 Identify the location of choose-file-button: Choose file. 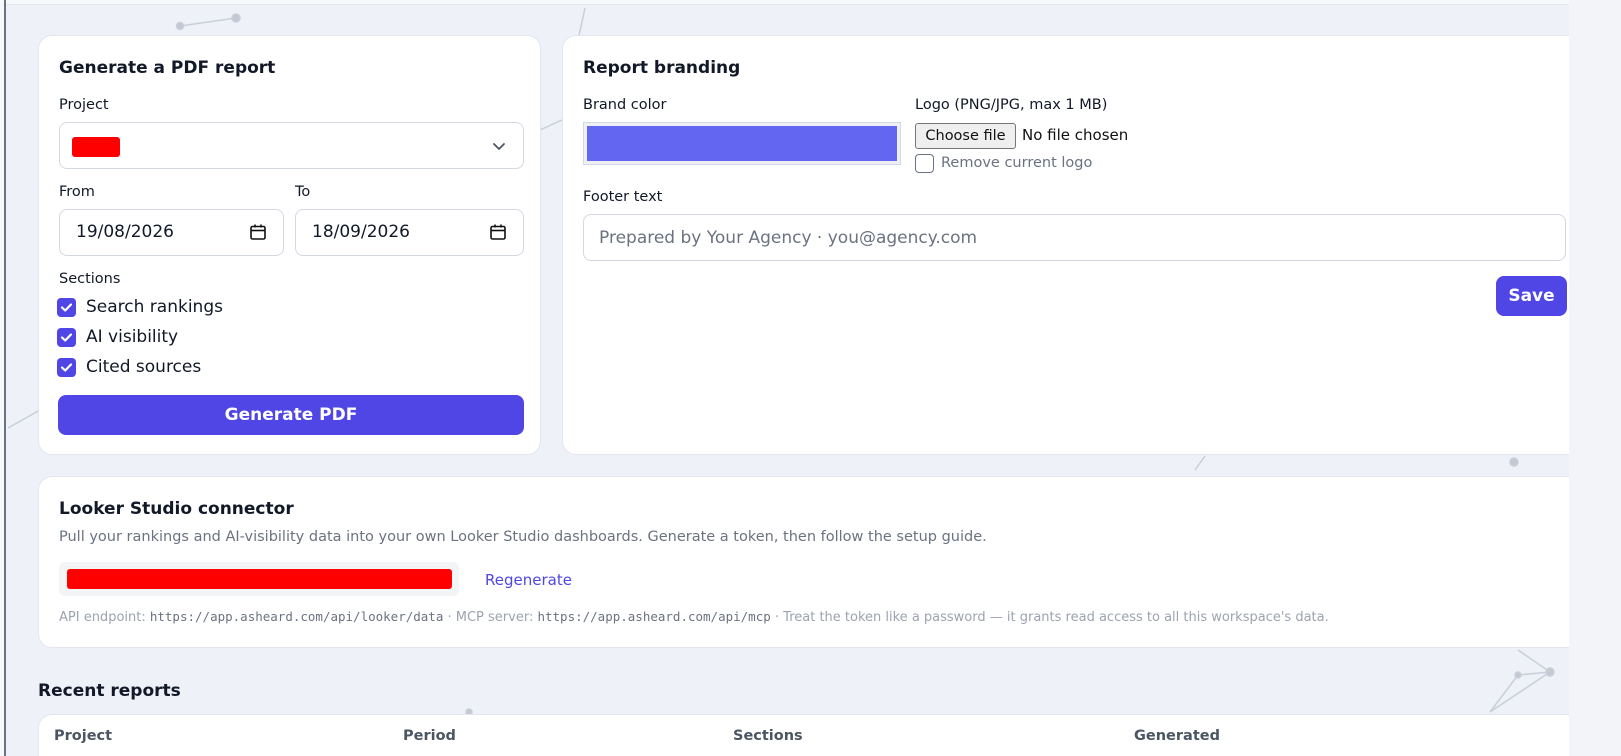
(965, 136).